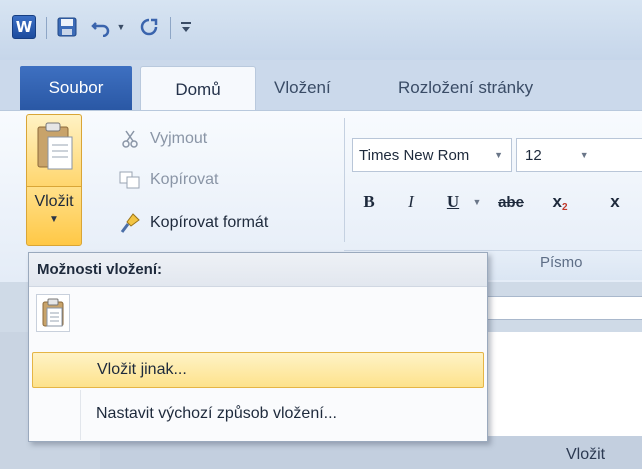 Image resolution: width=642 pixels, height=469 pixels. I want to click on tab-file: Soubor, so click(76, 88).